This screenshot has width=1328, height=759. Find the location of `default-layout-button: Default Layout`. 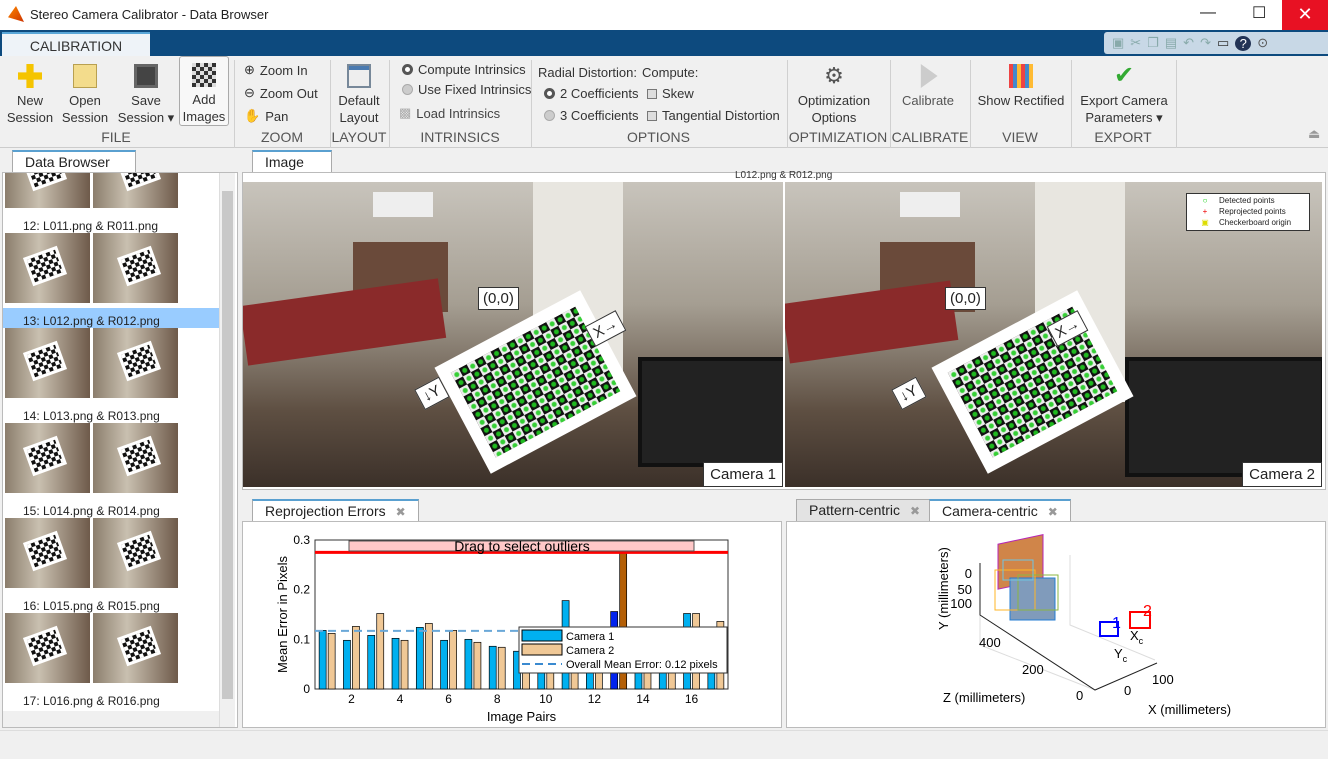

default-layout-button: Default Layout is located at coordinates (359, 91).